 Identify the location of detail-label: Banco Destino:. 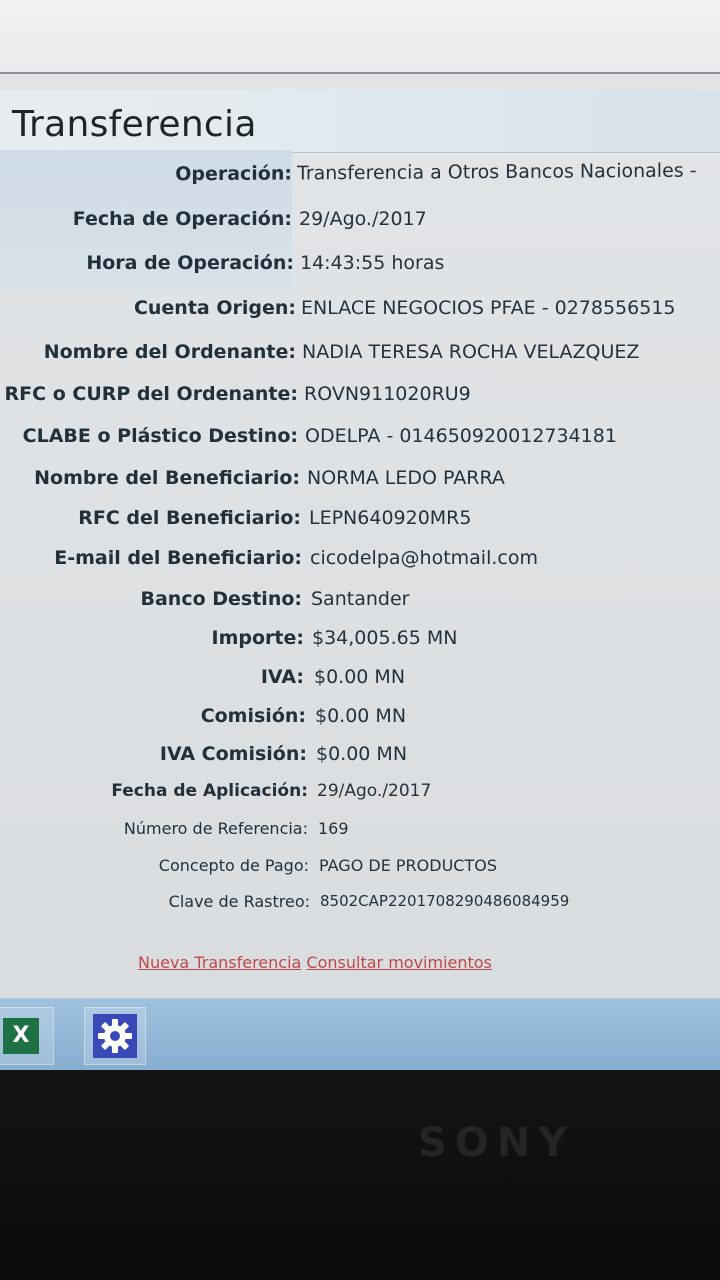
(221, 599).